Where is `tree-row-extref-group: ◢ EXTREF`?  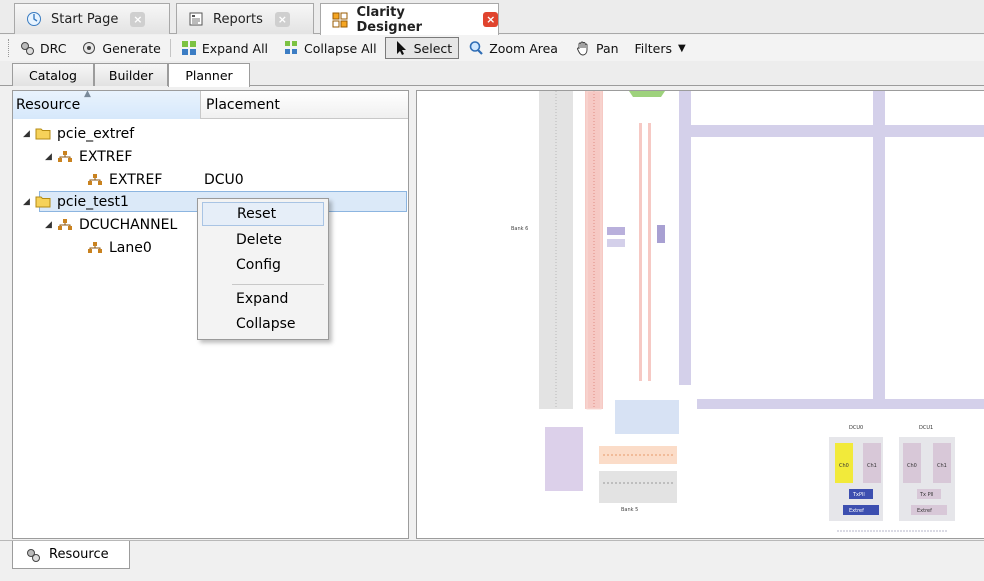
tree-row-extref-group: ◢ EXTREF is located at coordinates (223, 156).